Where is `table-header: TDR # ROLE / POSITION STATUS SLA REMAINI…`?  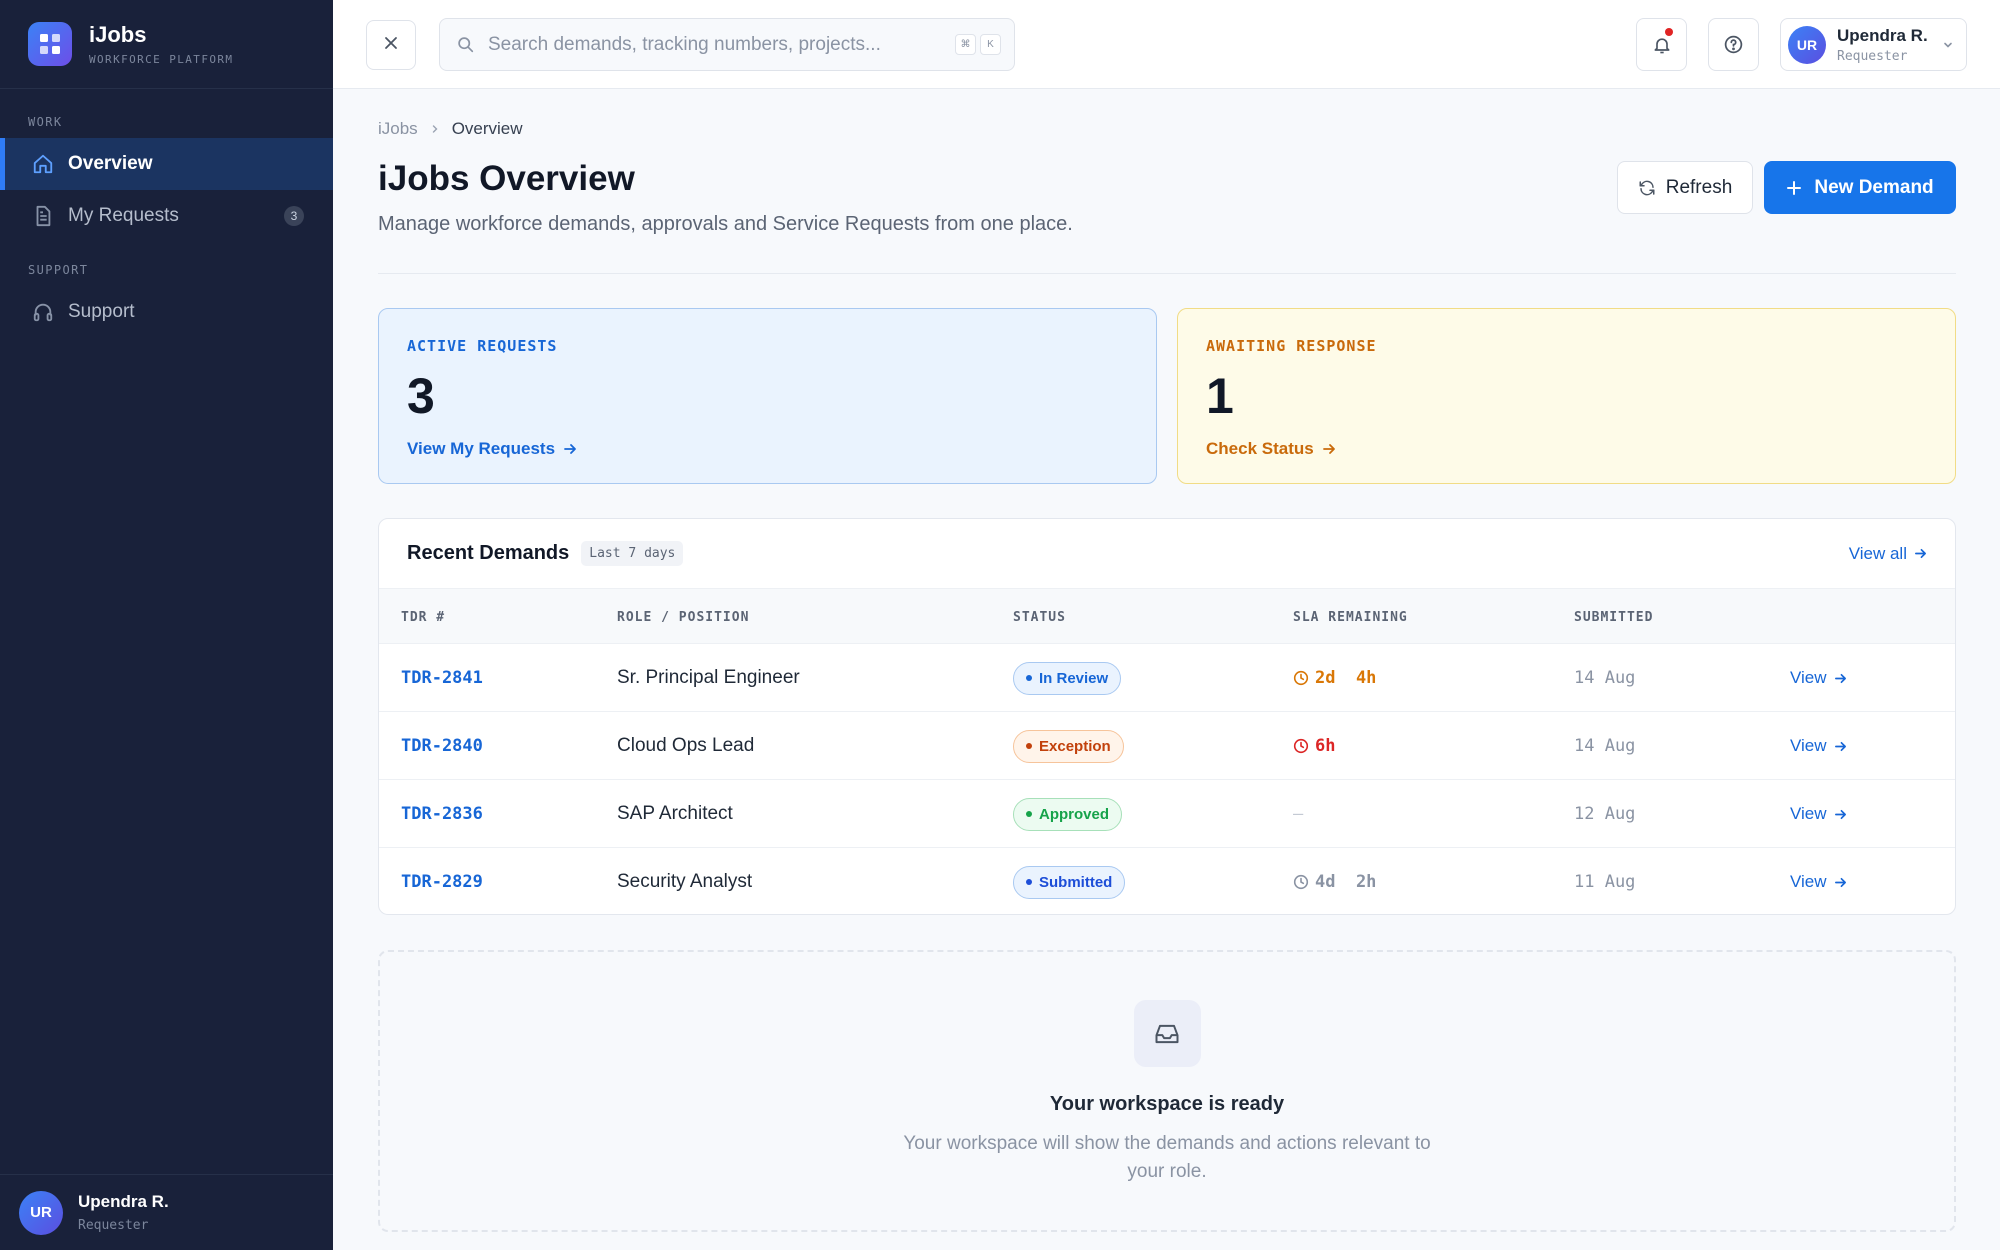 table-header: TDR # ROLE / POSITION STATUS SLA REMAINI… is located at coordinates (1167, 616).